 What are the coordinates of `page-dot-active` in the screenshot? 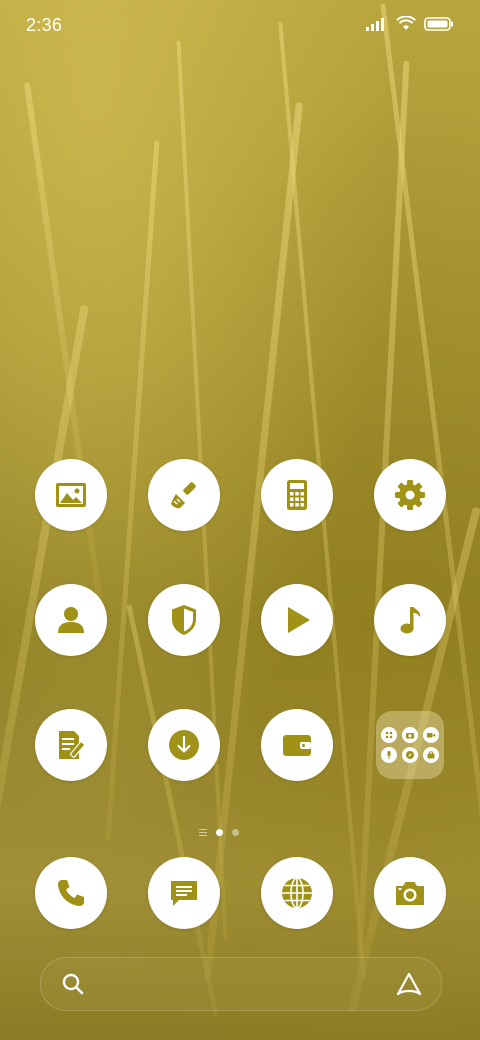 It's located at (219, 832).